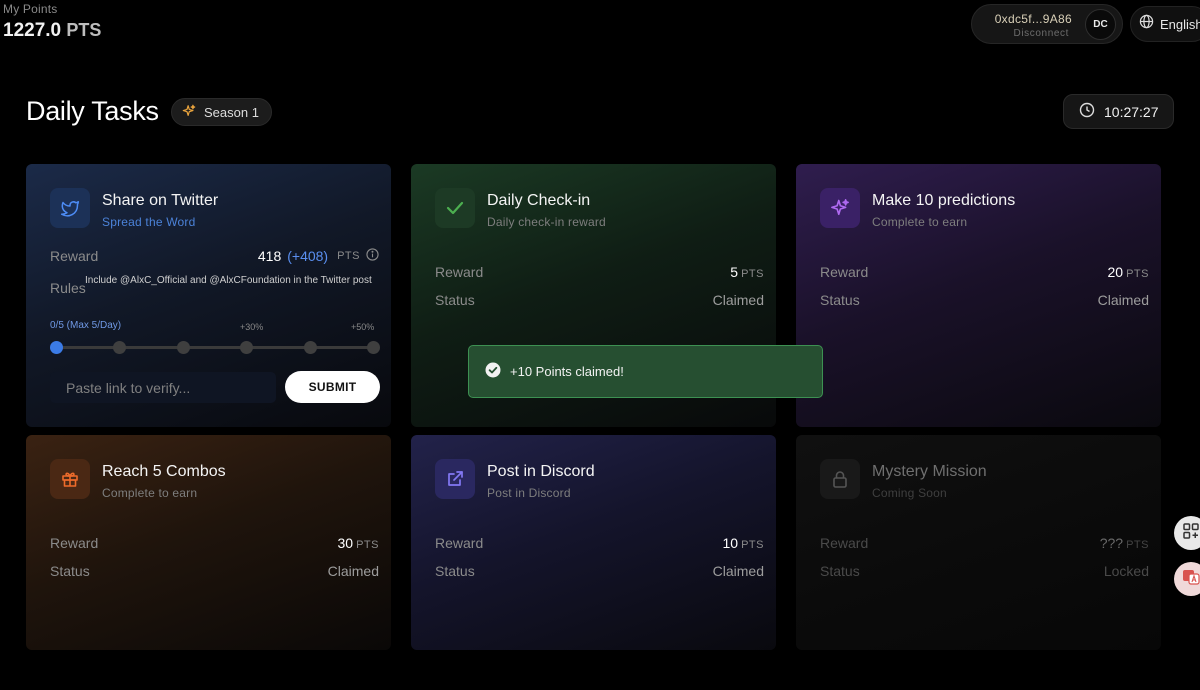  I want to click on rules-label: Rules, so click(68, 288).